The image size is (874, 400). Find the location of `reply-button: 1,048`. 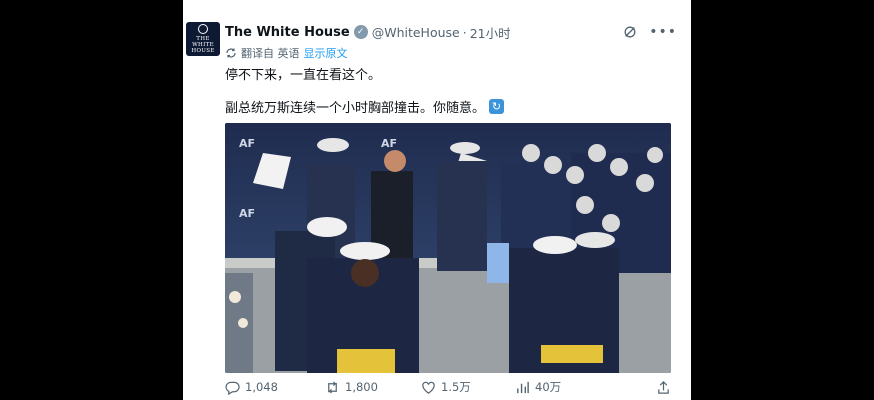

reply-button: 1,048 is located at coordinates (275, 387).